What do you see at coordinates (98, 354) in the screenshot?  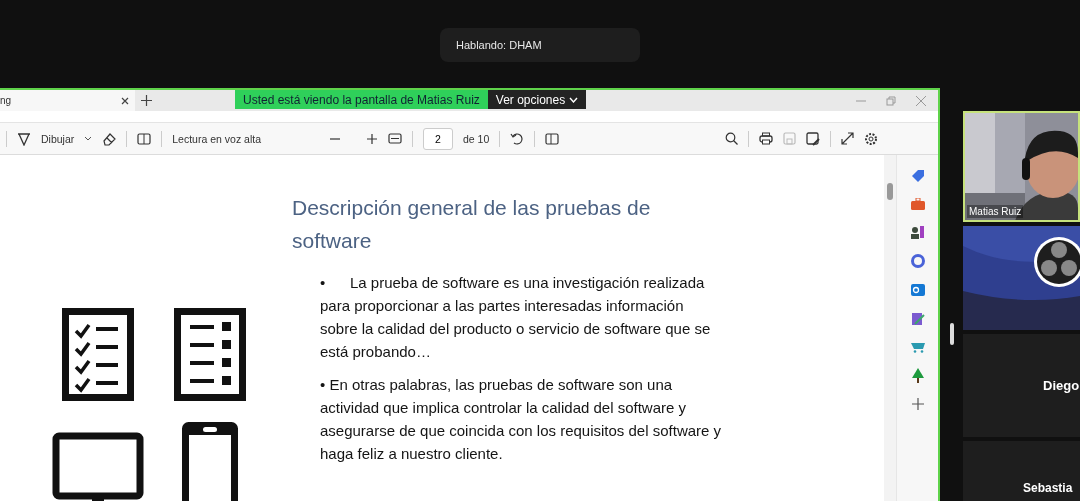 I see `checklist-icon` at bounding box center [98, 354].